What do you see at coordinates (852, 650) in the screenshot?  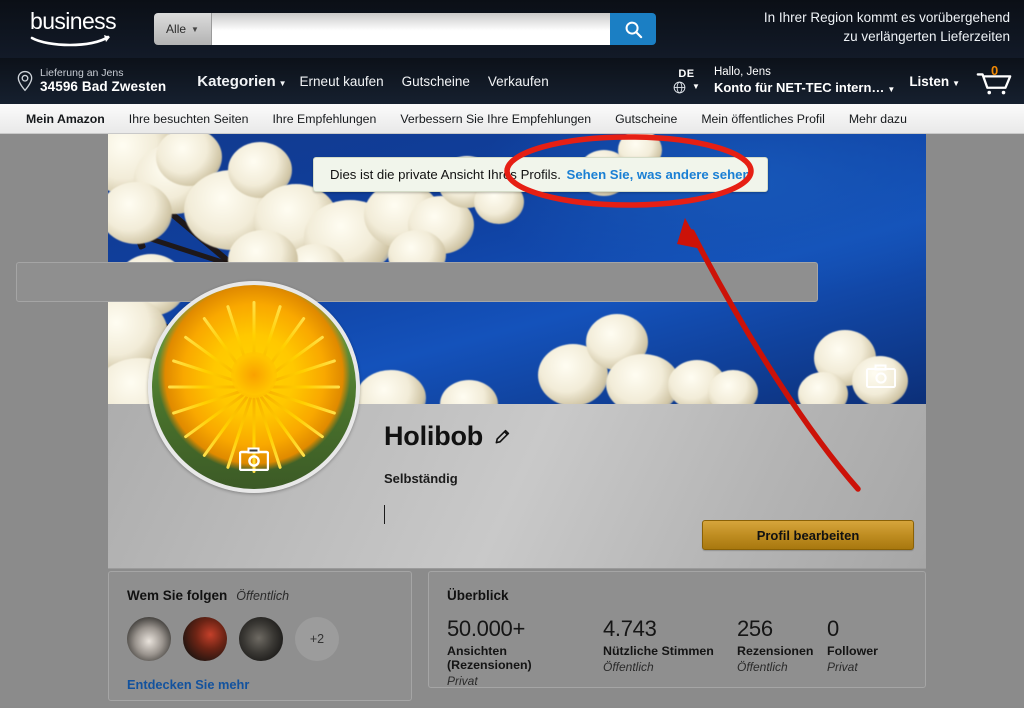 I see `stat-followers-label: Follower` at bounding box center [852, 650].